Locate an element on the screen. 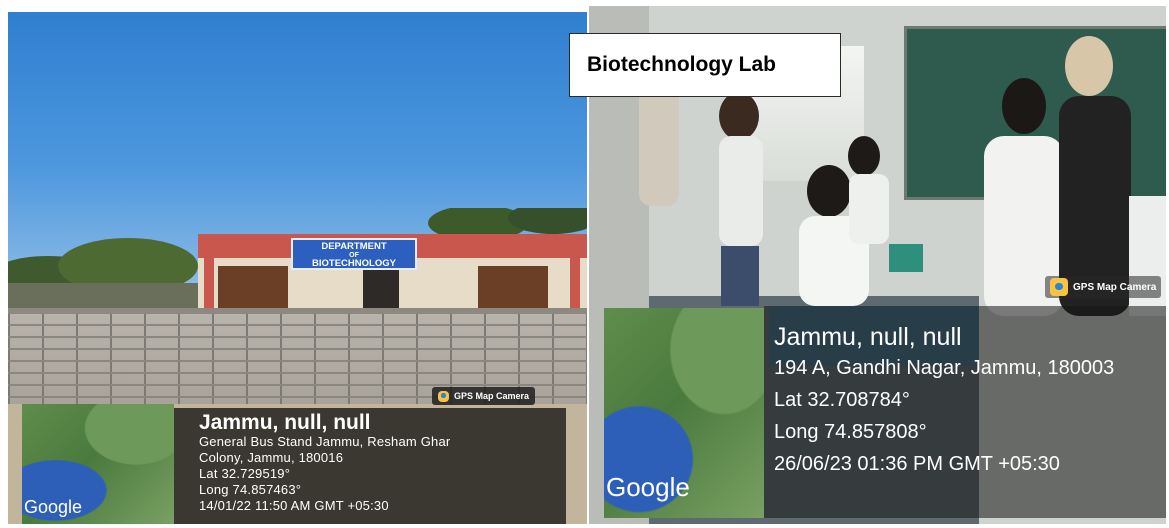 This screenshot has width=1169, height=528. sign-line-3: BIOTECHNOLOGY is located at coordinates (354, 263).